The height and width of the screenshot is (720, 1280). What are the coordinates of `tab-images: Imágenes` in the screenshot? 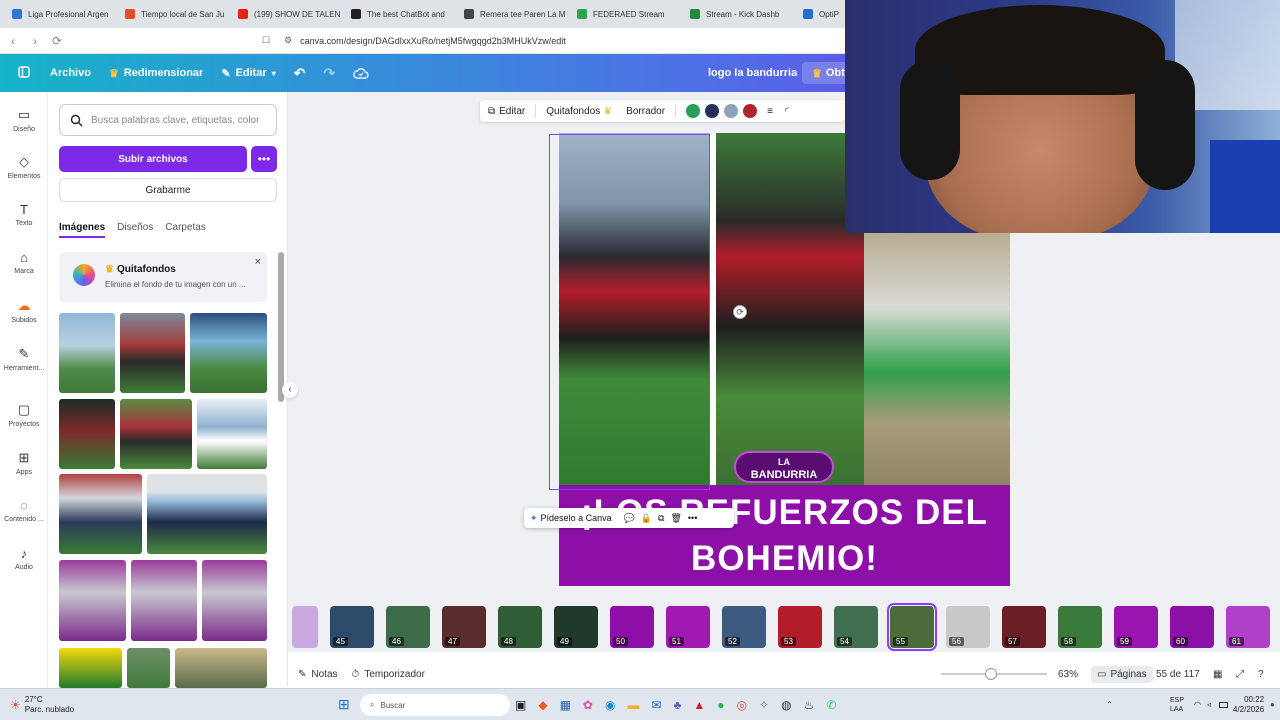 It's located at (82, 230).